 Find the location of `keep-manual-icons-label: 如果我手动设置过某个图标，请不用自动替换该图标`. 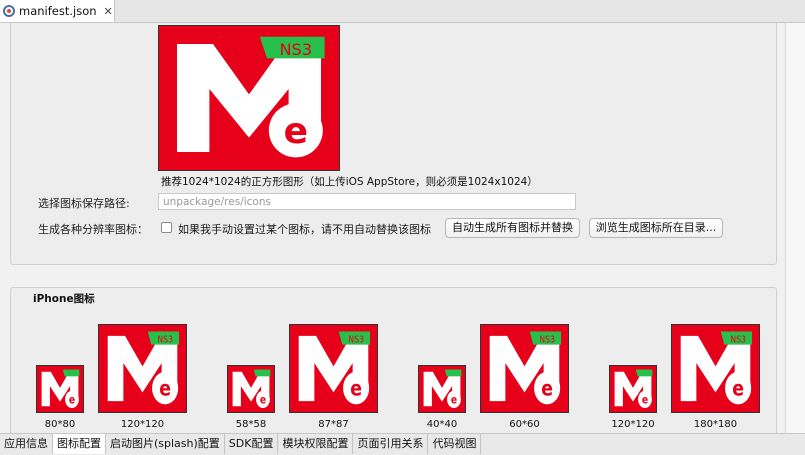

keep-manual-icons-label: 如果我手动设置过某个图标，请不用自动替换该图标 is located at coordinates (304, 229).